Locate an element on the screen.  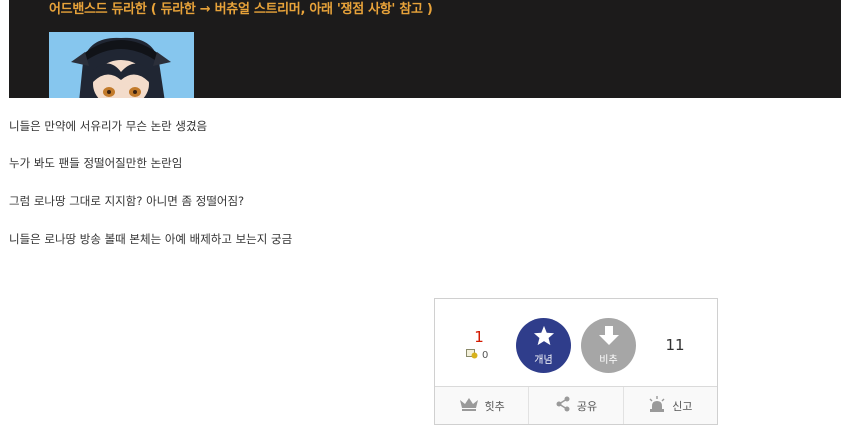
downvote-button: 비추 is located at coordinates (608, 345).